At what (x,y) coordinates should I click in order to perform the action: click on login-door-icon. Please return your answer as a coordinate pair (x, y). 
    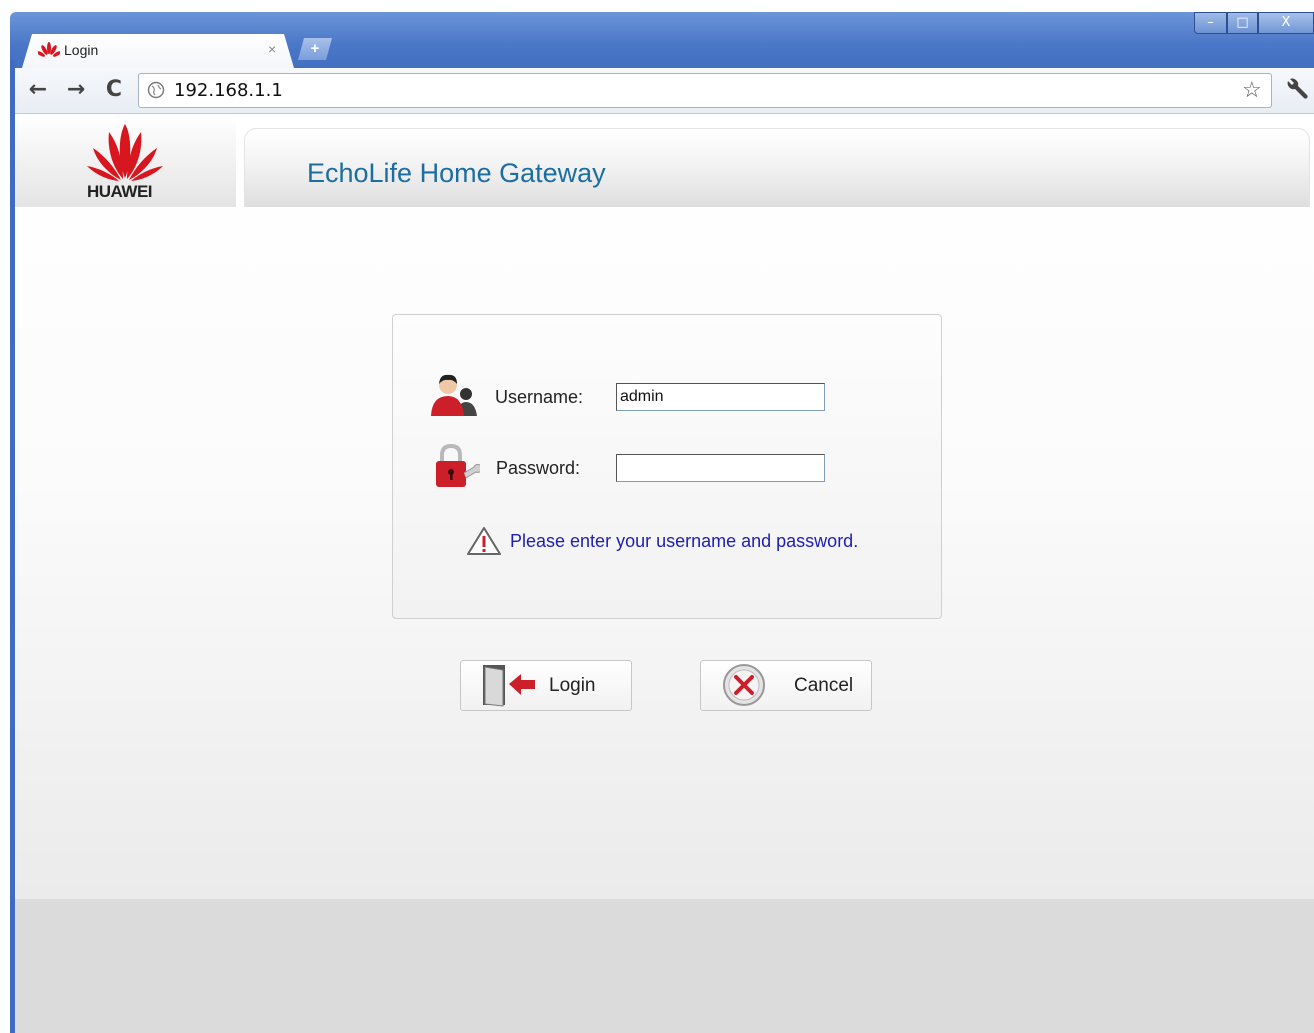
    Looking at the image, I should click on (509, 686).